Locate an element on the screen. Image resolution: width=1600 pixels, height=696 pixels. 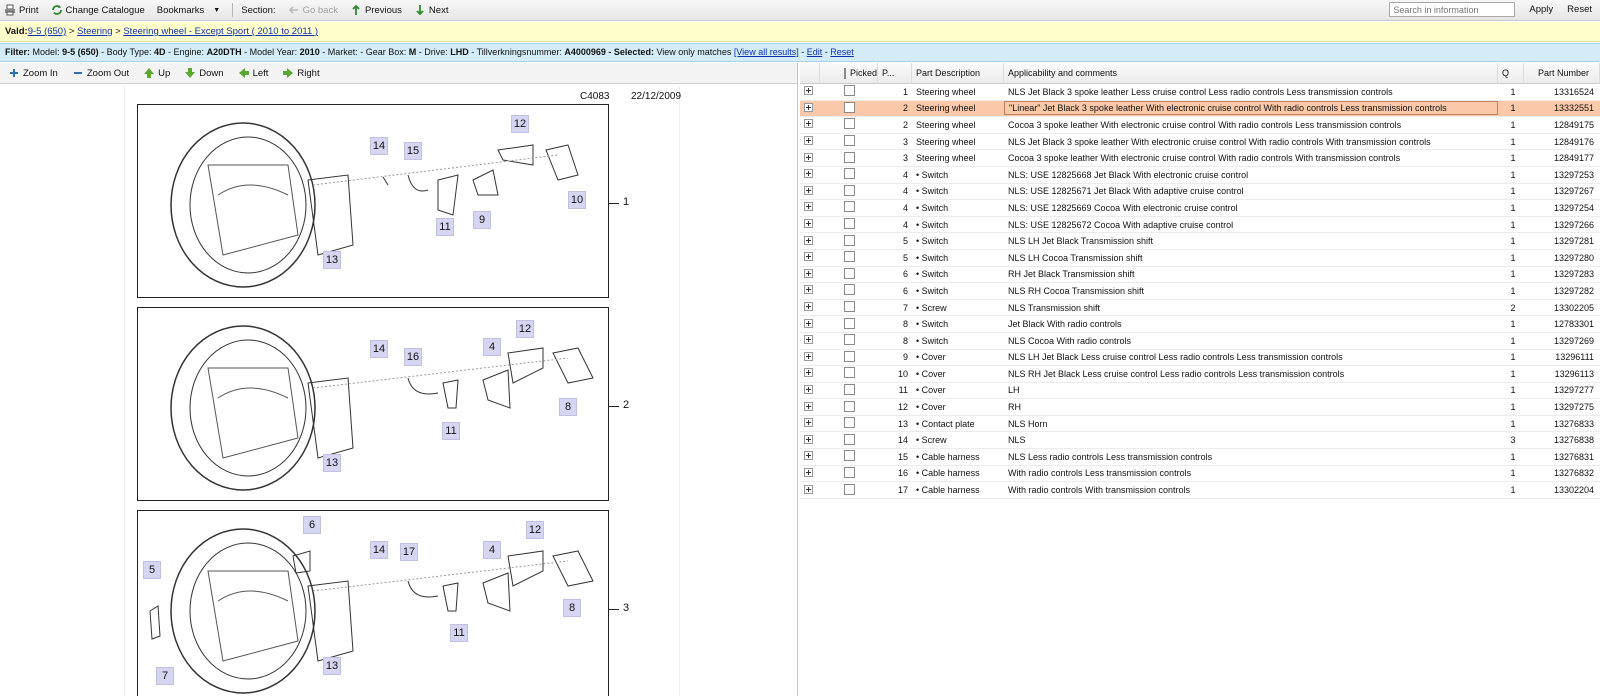
table-row: 11 • Cover LH 1 13297277 is located at coordinates (1200, 391).